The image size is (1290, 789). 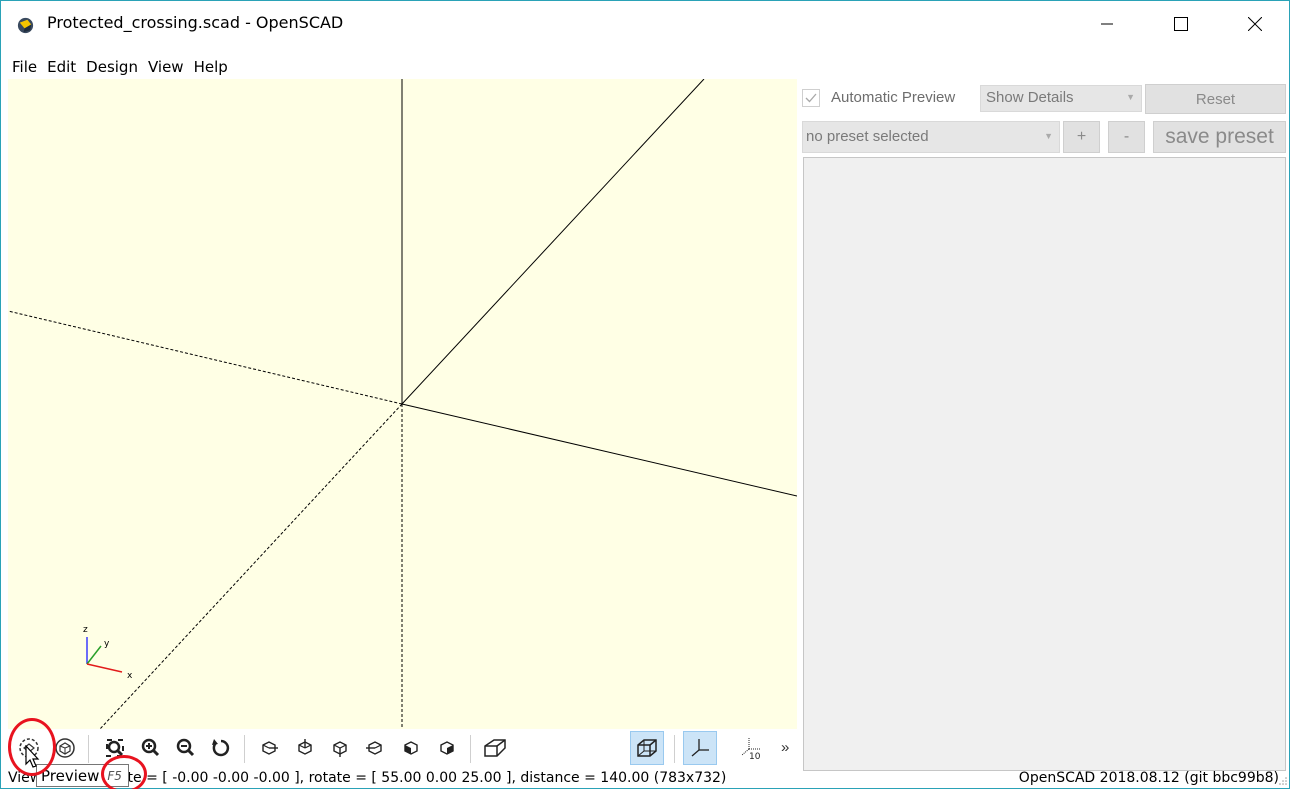 What do you see at coordinates (553, 242) in the screenshot?
I see `y-axis-positive` at bounding box center [553, 242].